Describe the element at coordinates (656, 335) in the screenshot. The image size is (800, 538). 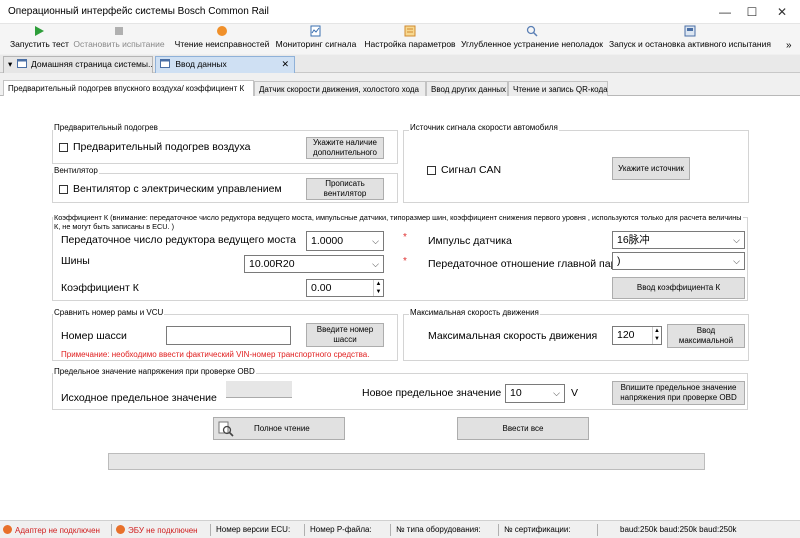
I see `max-speed-spin-icon: ▲ ▼` at that location.